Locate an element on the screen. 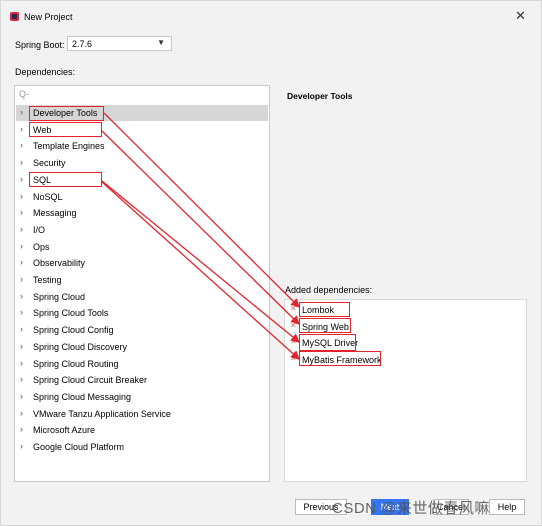 Image resolution: width=542 pixels, height=527 pixels. arrow-sql-to-mysql is located at coordinates (201, 261).